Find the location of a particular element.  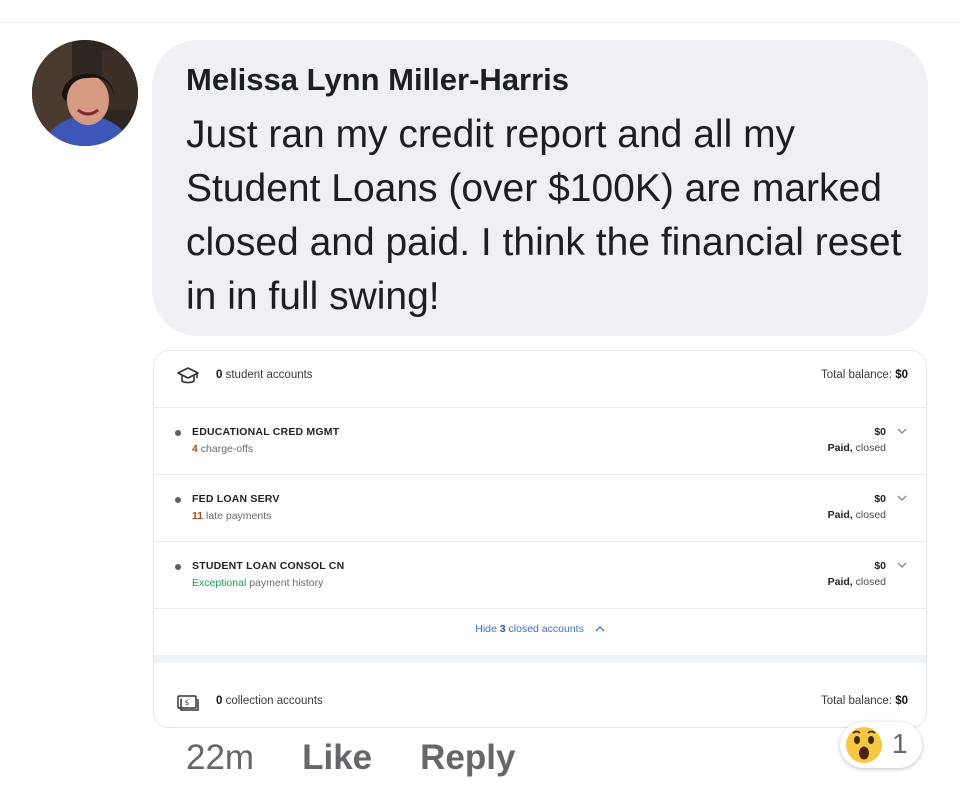

graduation-cap-icon is located at coordinates (188, 375).